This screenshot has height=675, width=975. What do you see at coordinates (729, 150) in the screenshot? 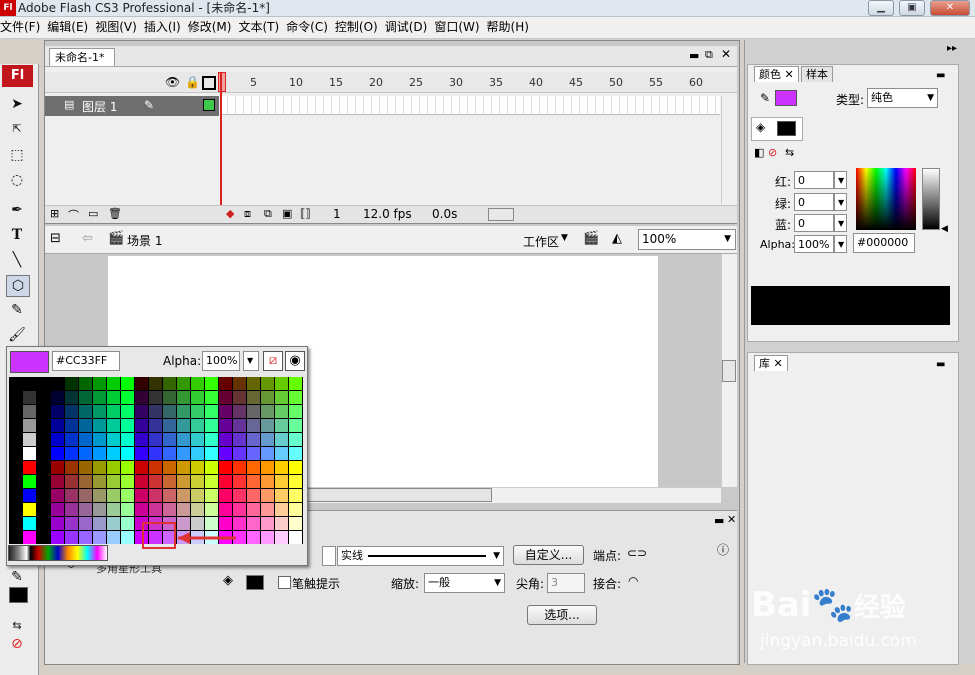
I see `timeline-vertical-scrollbar` at bounding box center [729, 150].